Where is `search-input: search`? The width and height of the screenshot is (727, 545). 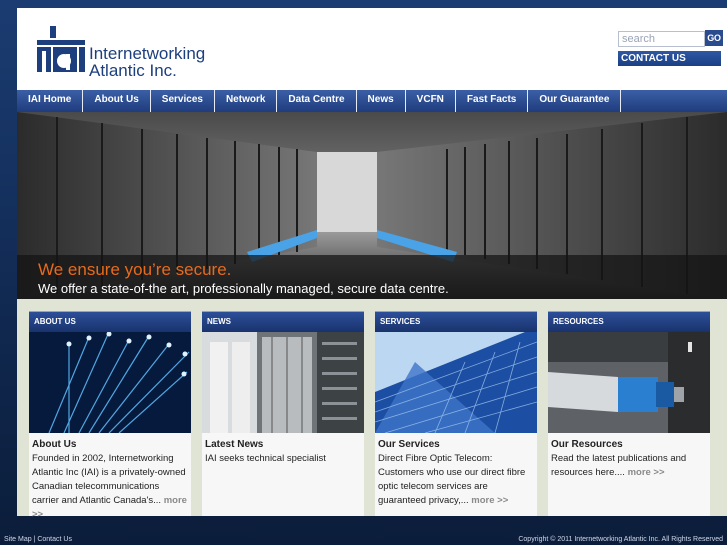 search-input: search is located at coordinates (661, 39).